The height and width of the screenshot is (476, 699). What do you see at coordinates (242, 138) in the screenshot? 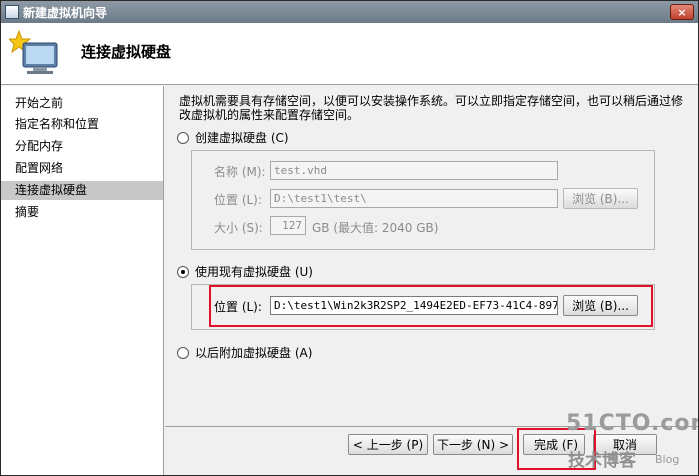
I see `create-disk-label: 创建虚拟硬盘 (C)` at bounding box center [242, 138].